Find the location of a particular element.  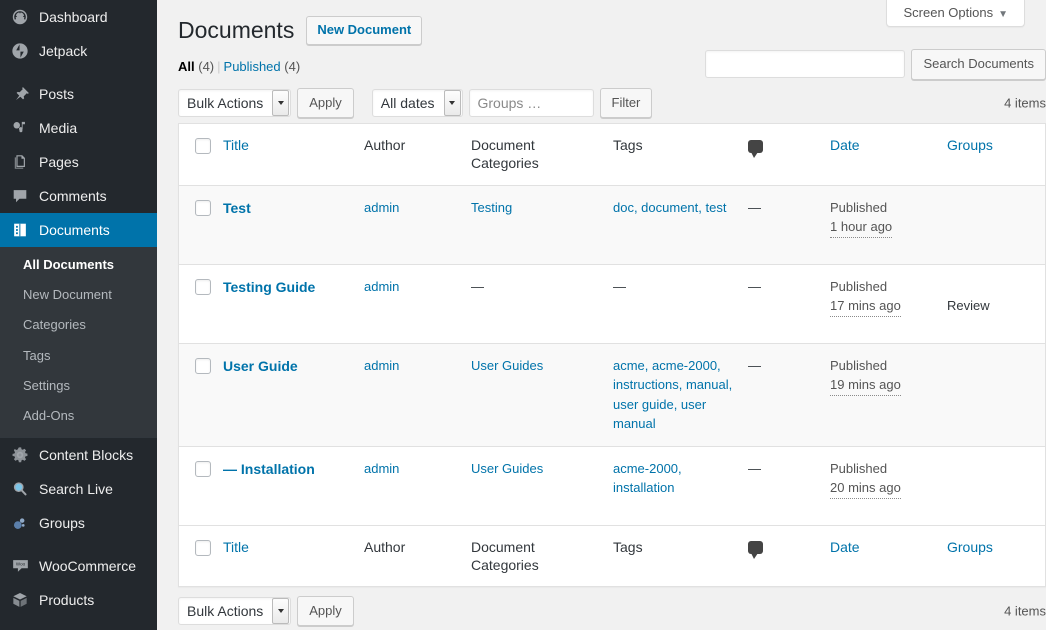

sidebar-item-content-blocks: Content Blocks is located at coordinates (78, 455).